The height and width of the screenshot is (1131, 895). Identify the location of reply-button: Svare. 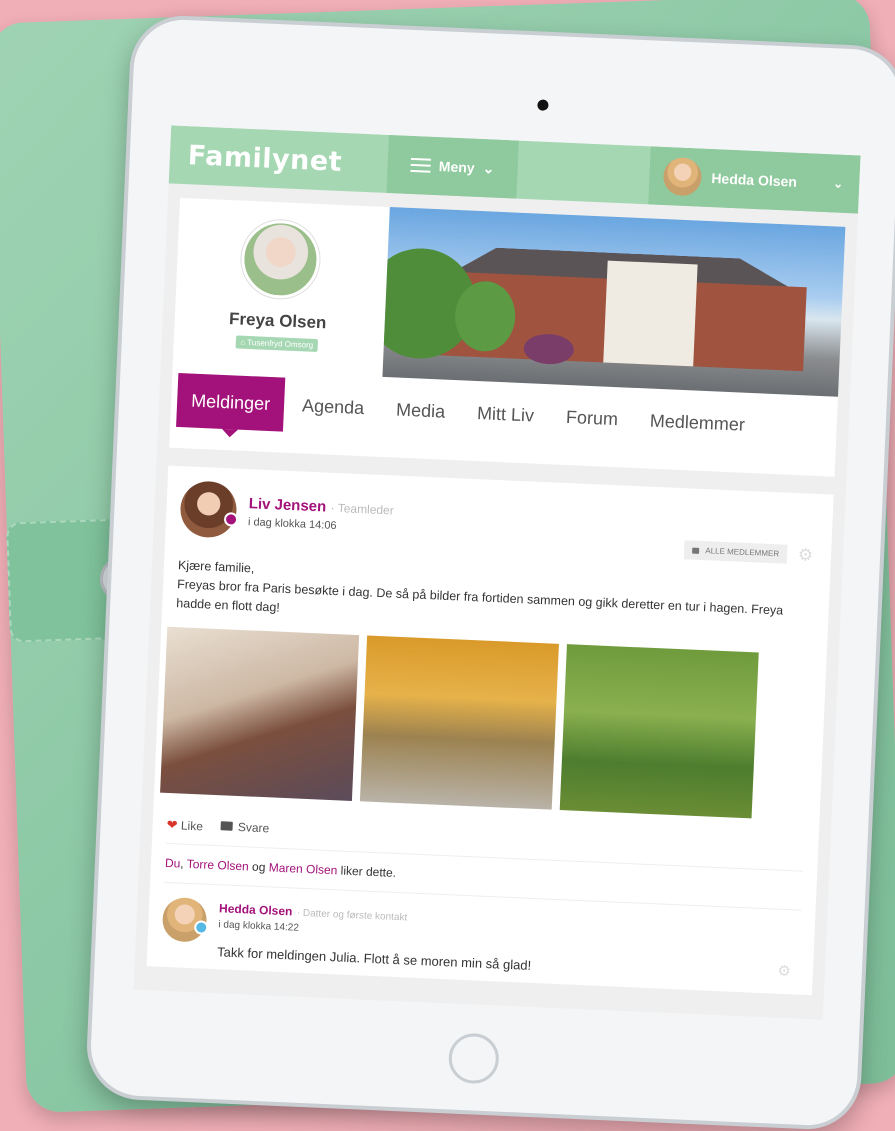
(245, 828).